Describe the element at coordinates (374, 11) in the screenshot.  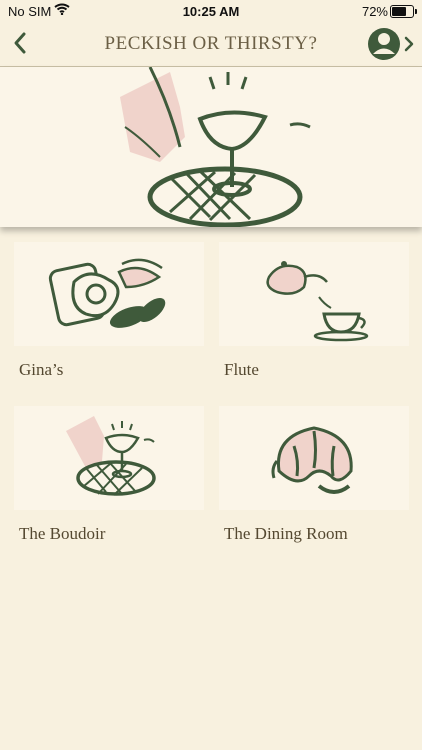
I see `battery-percentage: 72%` at that location.